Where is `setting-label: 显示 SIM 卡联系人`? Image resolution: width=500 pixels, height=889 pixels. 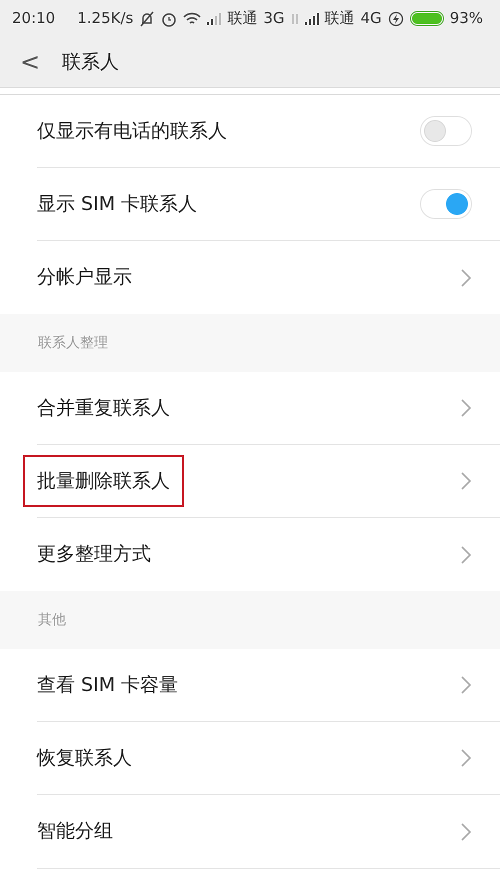
setting-label: 显示 SIM 卡联系人 is located at coordinates (117, 204).